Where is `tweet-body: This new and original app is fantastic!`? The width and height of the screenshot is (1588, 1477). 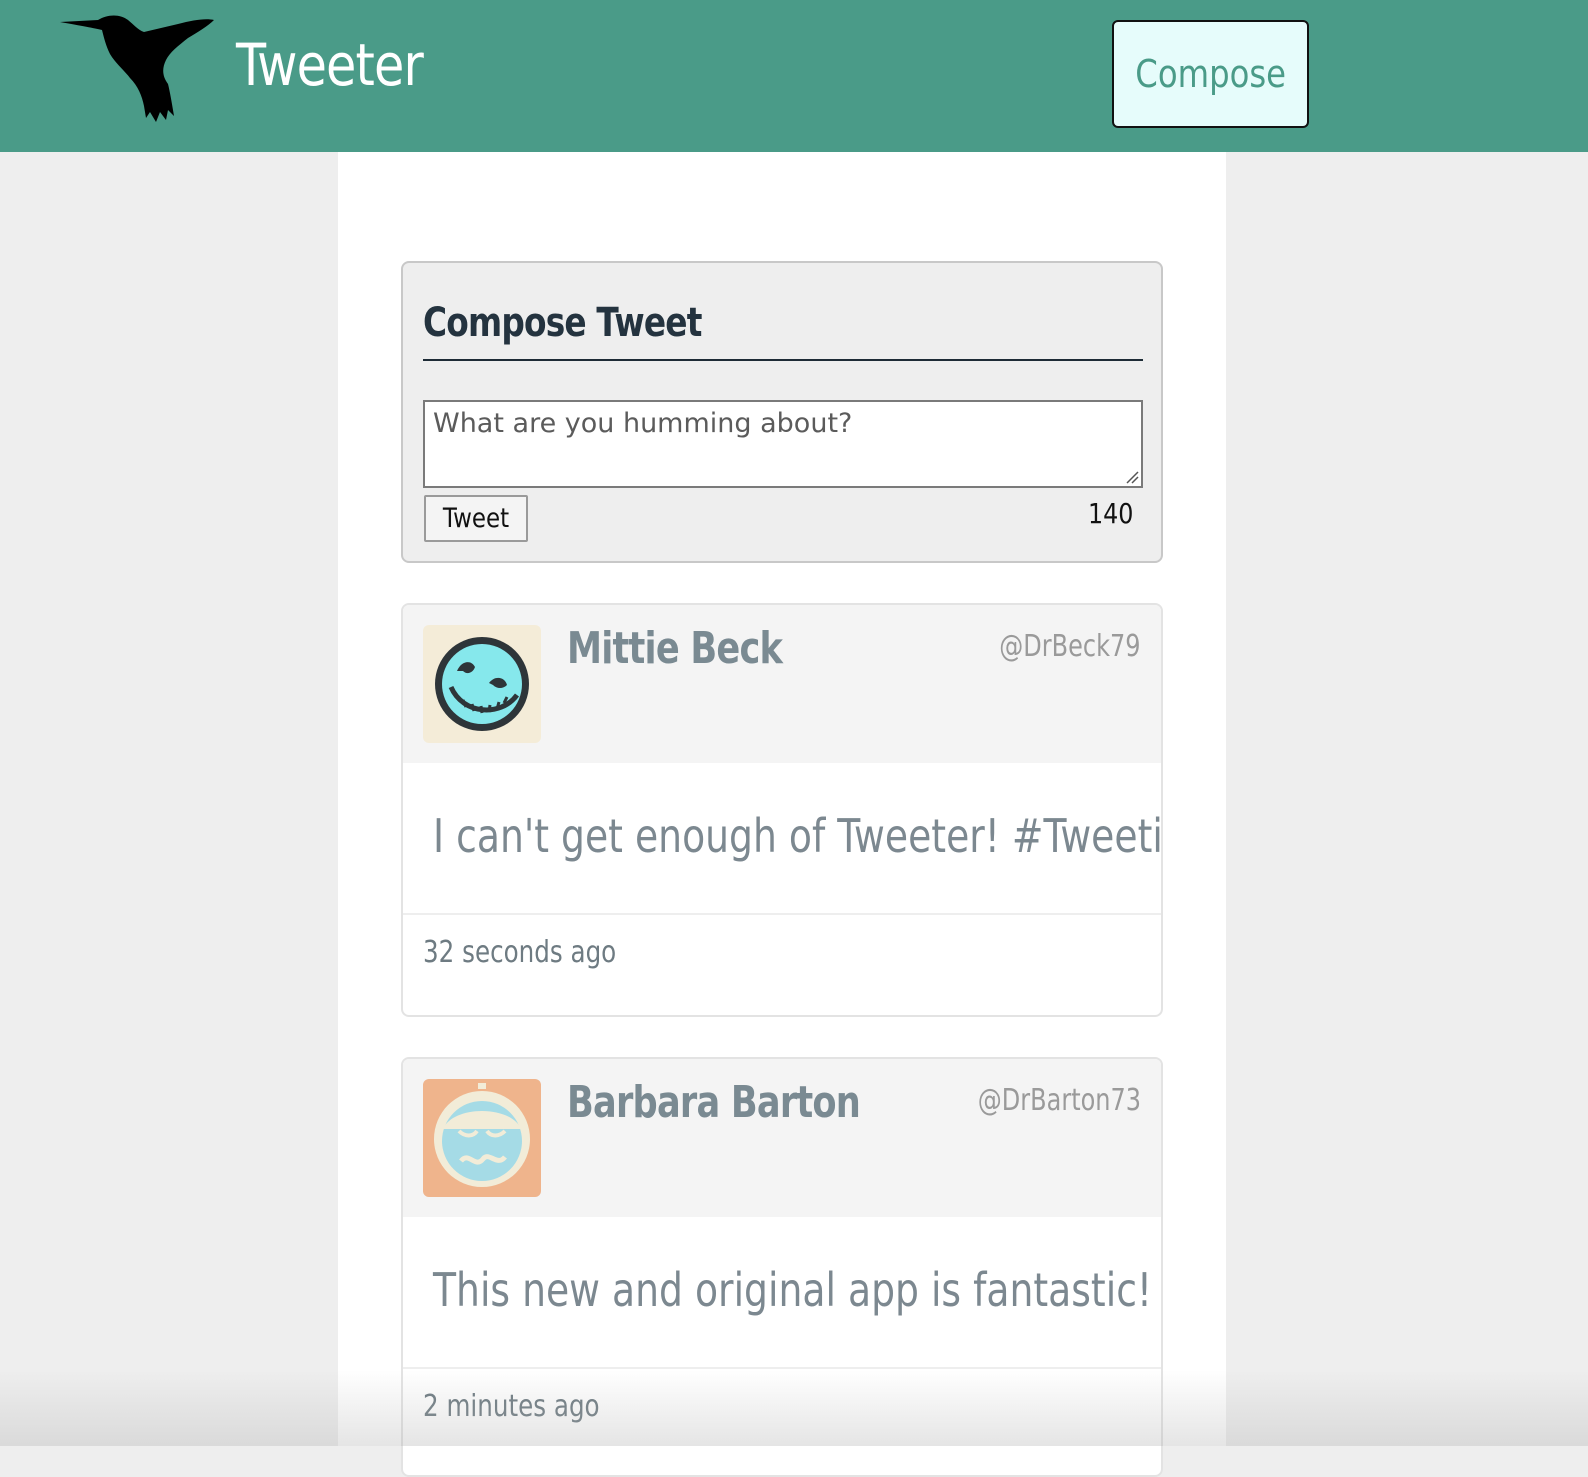
tweet-body: This new and original app is fantastic! is located at coordinates (782, 1293).